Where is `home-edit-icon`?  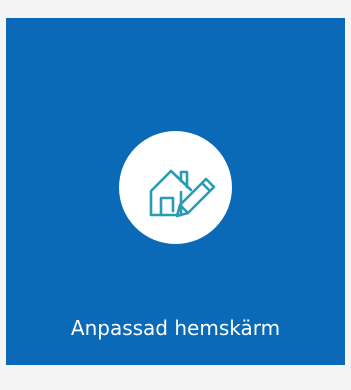
home-edit-icon is located at coordinates (182, 193).